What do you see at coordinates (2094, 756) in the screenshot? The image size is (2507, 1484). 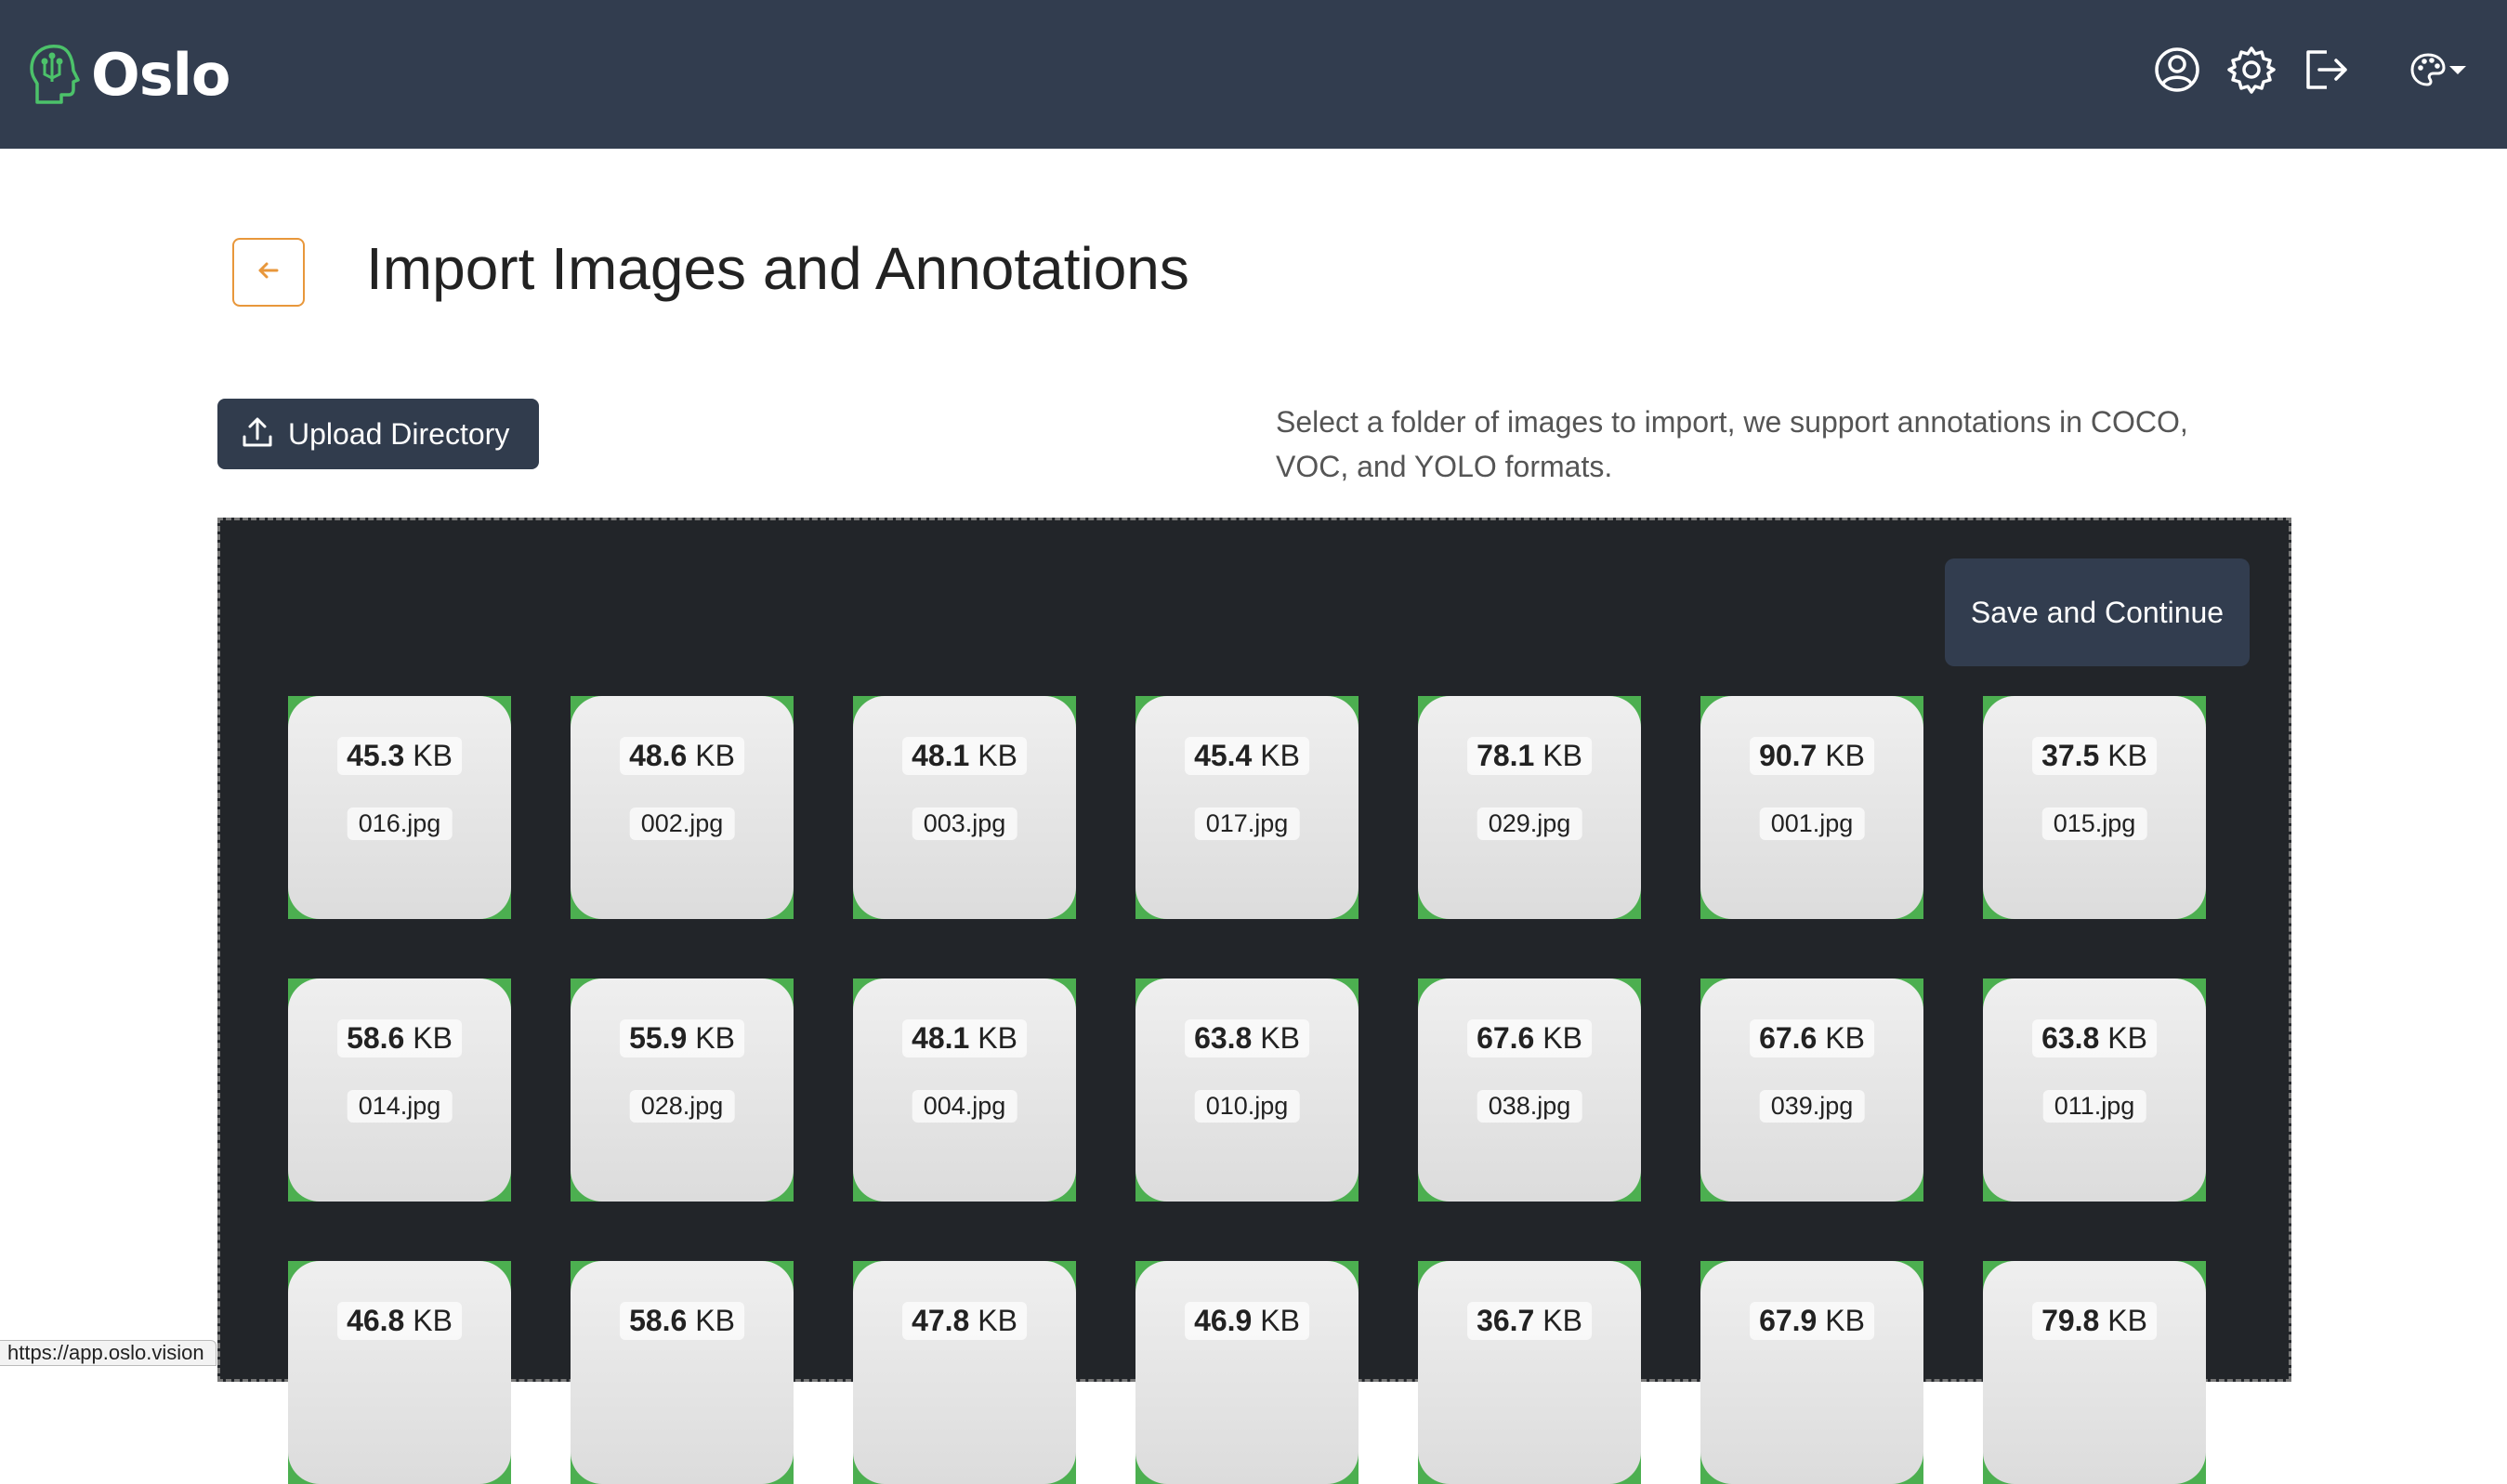 I see `file-size: 37.5 KB` at bounding box center [2094, 756].